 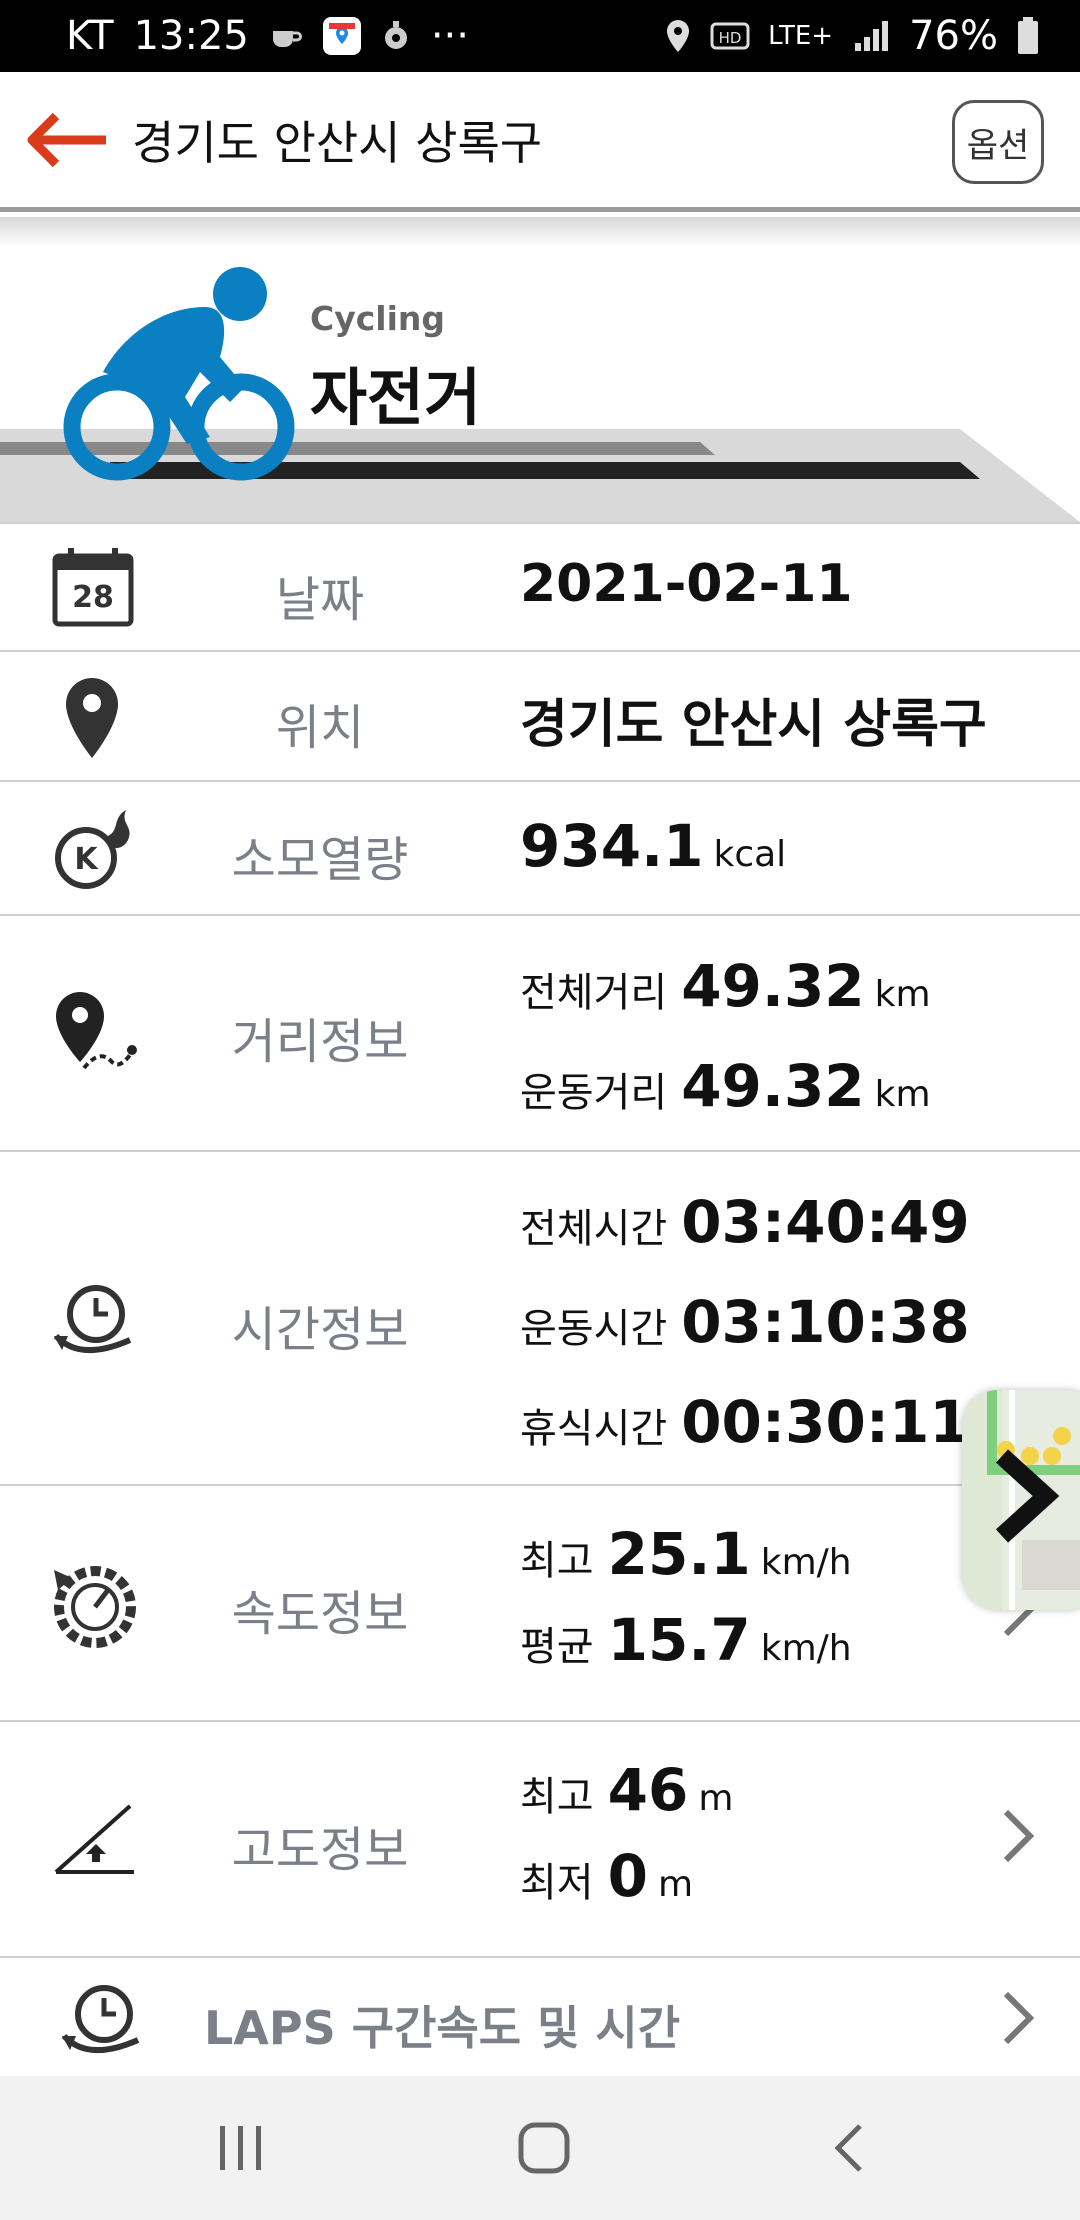 What do you see at coordinates (801, 36) in the screenshot?
I see `network-type: LTE+` at bounding box center [801, 36].